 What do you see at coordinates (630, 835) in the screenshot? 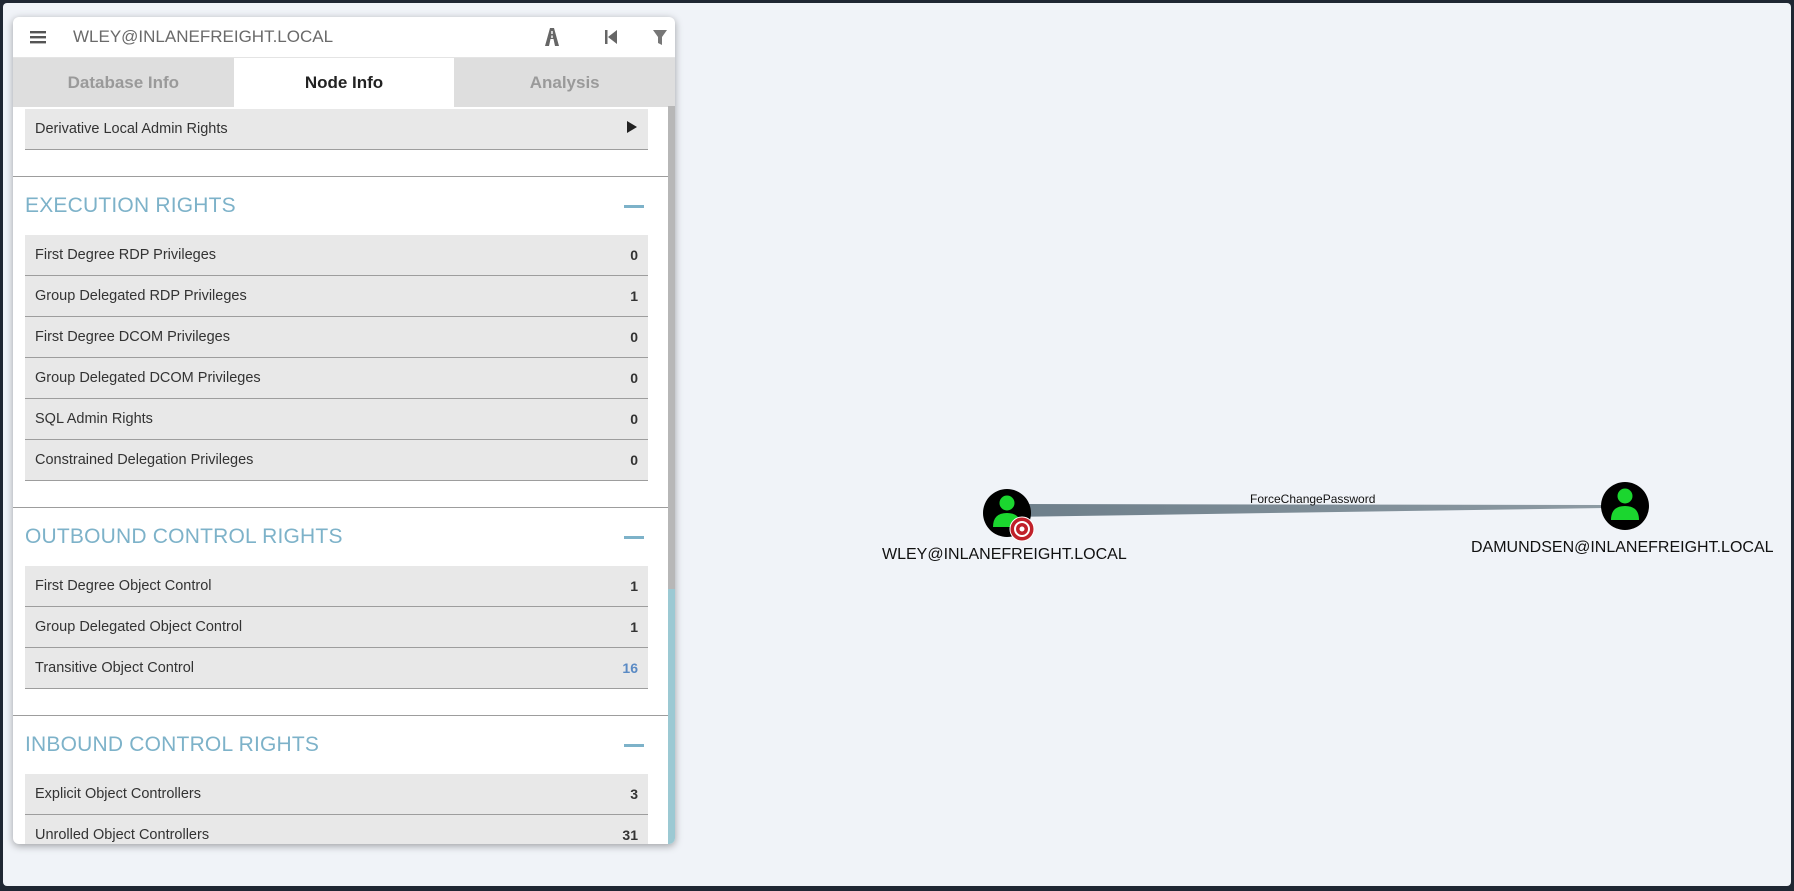
I see `row-count: 31` at bounding box center [630, 835].